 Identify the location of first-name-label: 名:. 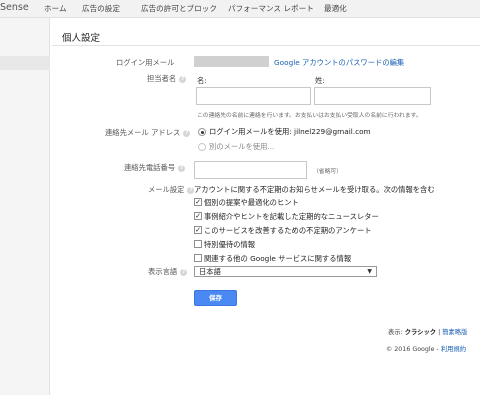
(202, 80).